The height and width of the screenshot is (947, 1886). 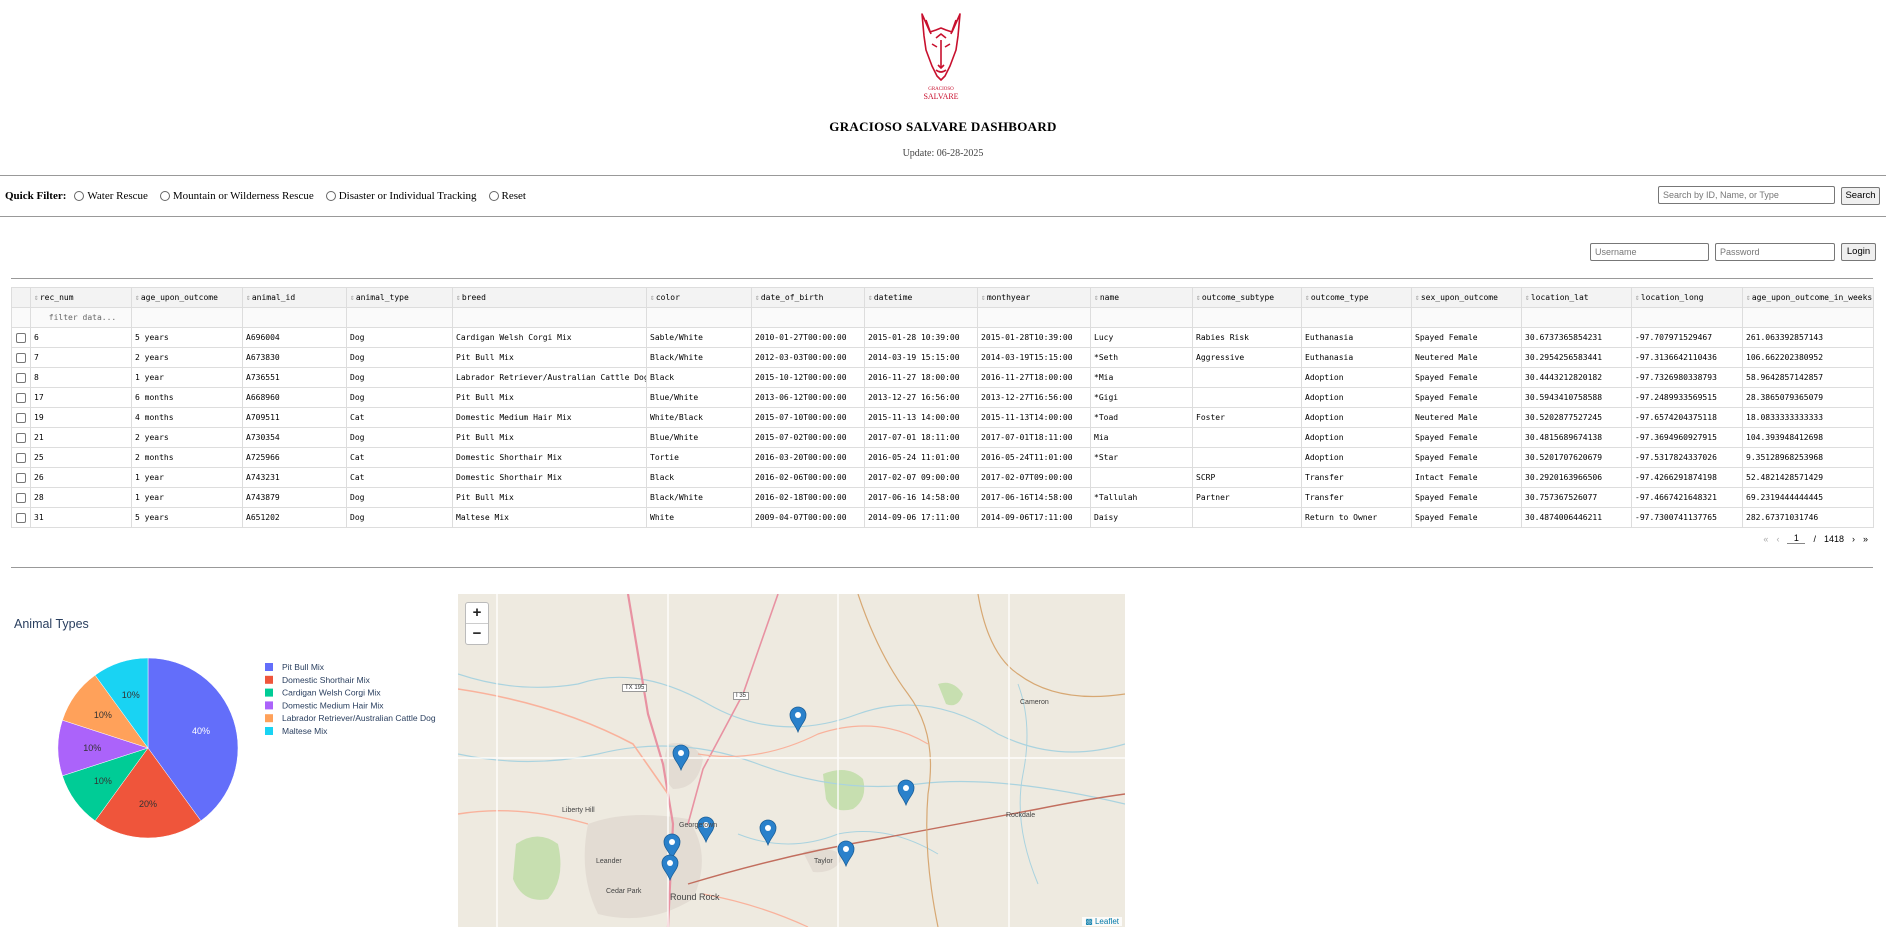 I want to click on filter-input-animal-type, so click(x=399, y=317).